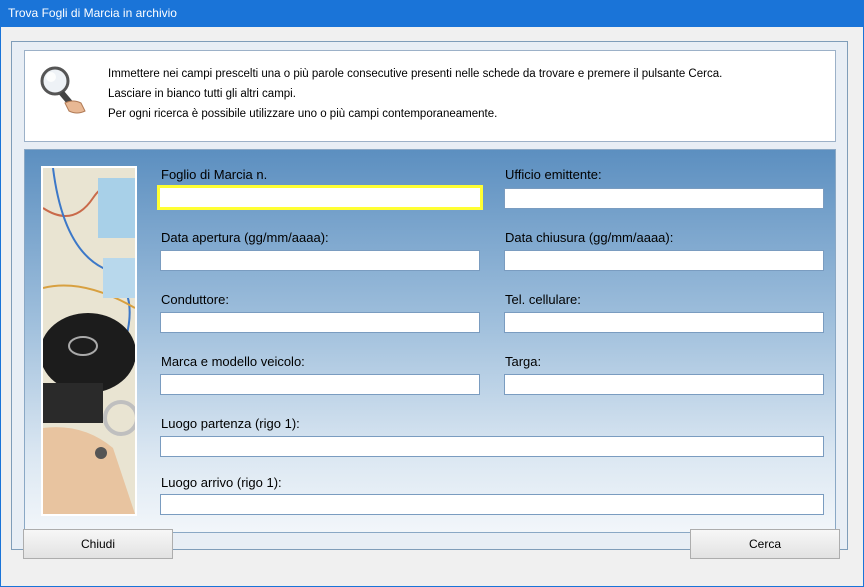 Image resolution: width=864 pixels, height=587 pixels. Describe the element at coordinates (664, 322) in the screenshot. I see `cellulare-input` at that location.